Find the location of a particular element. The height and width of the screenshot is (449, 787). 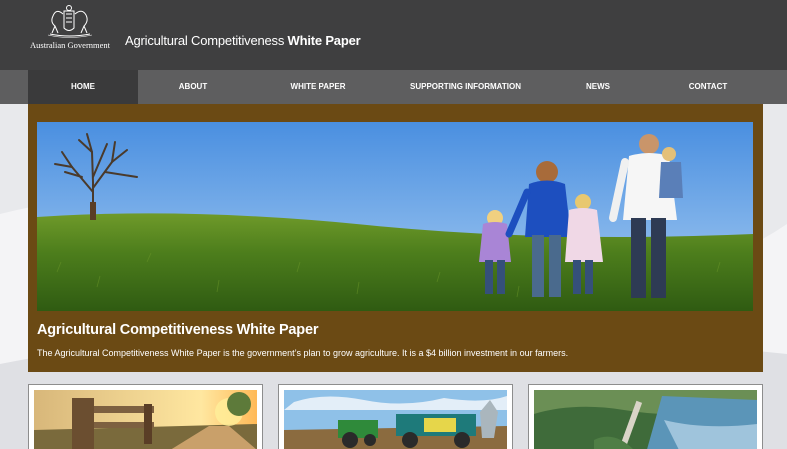

nav-item-home: HOME is located at coordinates (83, 87).